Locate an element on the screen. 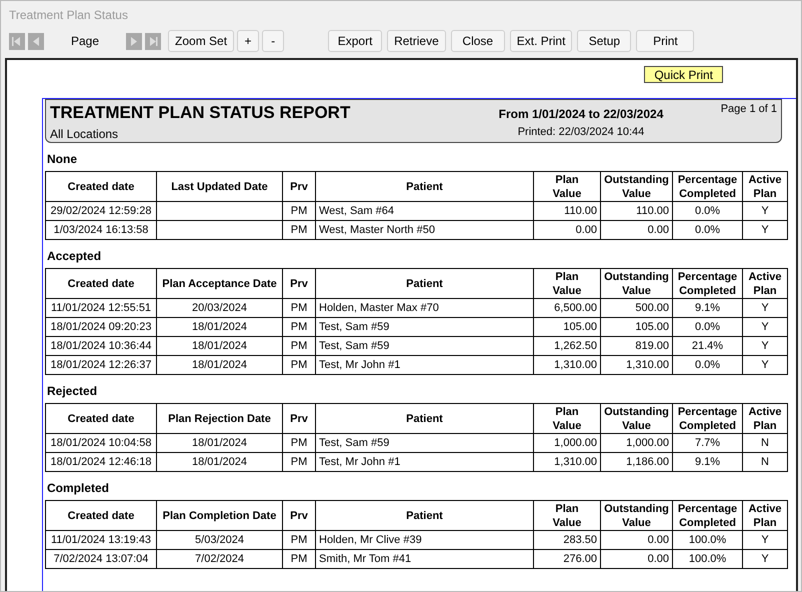 This screenshot has height=592, width=802. toolbar-button: Print is located at coordinates (665, 41).